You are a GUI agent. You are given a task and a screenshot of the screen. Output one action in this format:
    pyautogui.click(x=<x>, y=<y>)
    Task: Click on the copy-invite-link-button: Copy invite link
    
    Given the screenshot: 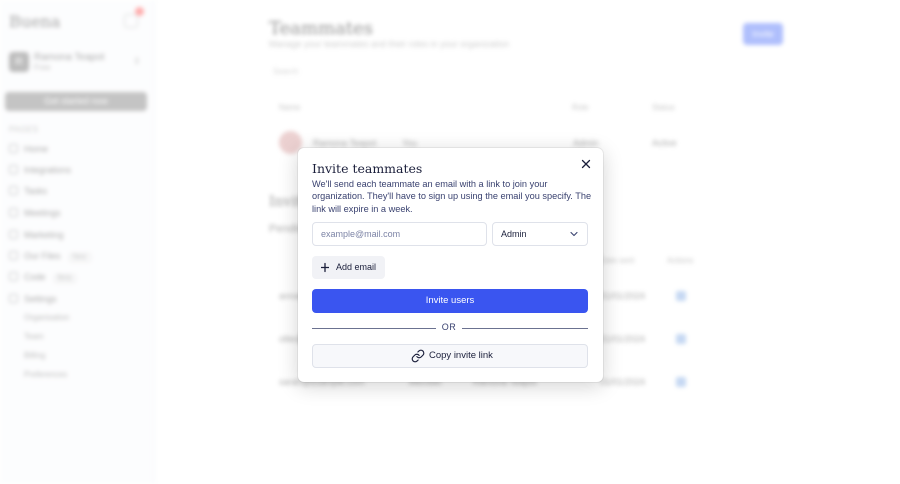 What is the action you would take?
    pyautogui.click(x=450, y=356)
    